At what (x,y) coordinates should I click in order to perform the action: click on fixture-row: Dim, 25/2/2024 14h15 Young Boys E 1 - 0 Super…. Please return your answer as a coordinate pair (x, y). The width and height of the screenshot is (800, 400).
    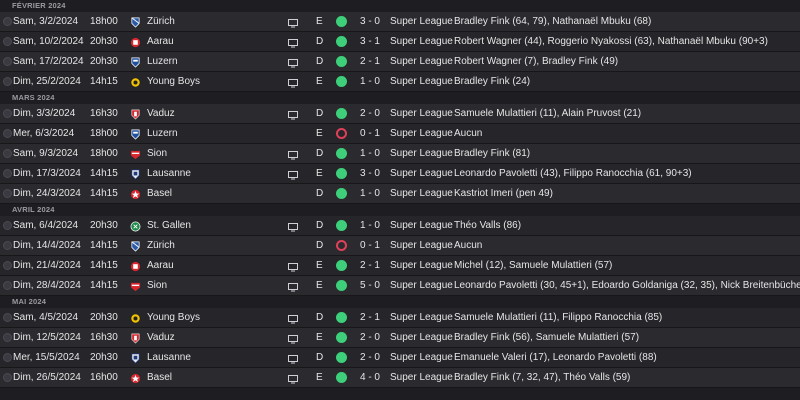
    Looking at the image, I should click on (400, 82).